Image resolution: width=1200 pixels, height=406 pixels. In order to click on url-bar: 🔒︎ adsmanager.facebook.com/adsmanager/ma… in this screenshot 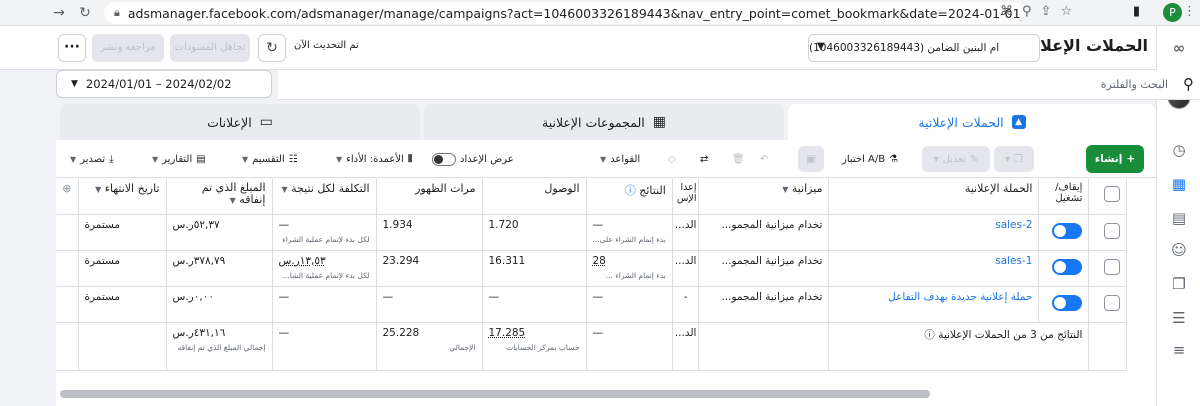, I will do `click(564, 13)`.